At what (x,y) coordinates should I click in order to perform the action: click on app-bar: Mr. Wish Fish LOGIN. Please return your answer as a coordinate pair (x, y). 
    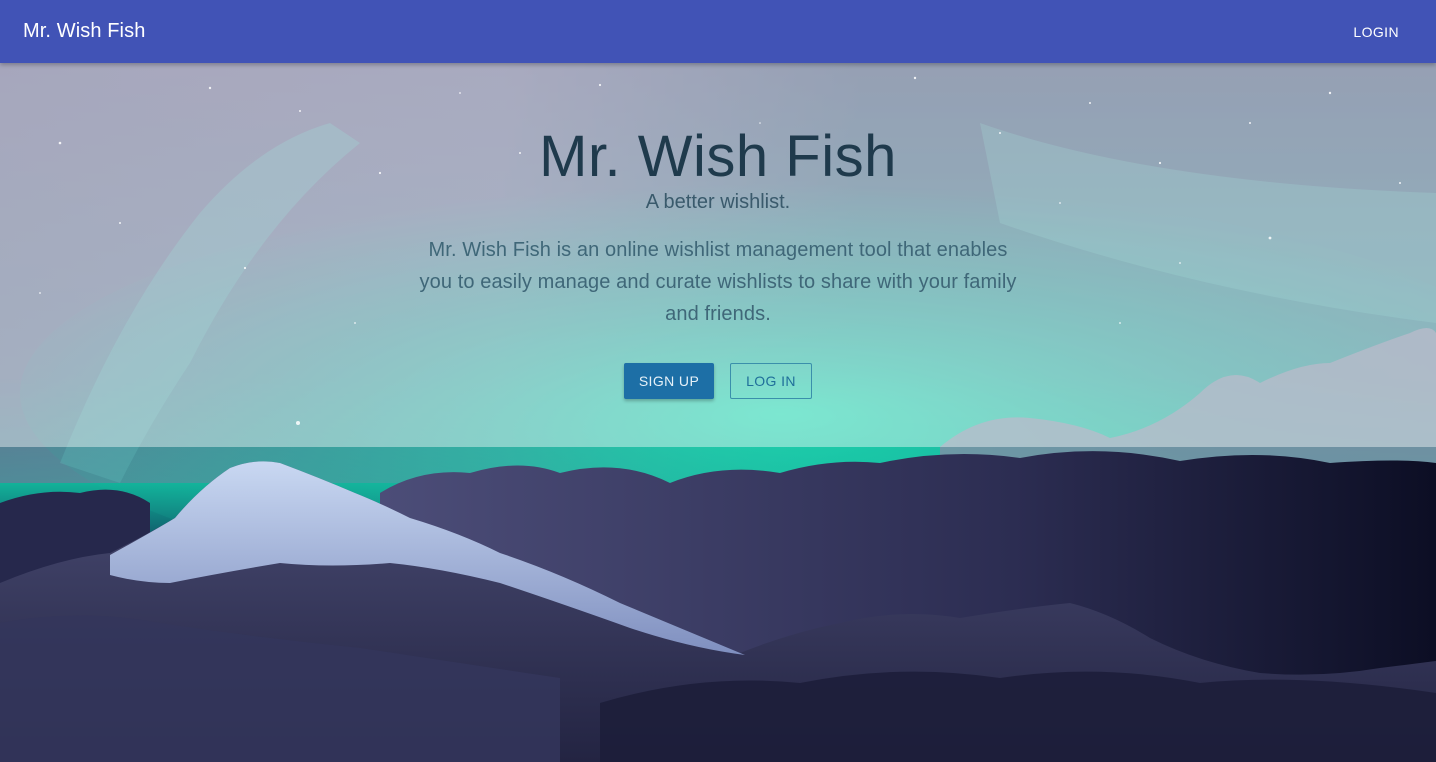
    Looking at the image, I should click on (718, 31).